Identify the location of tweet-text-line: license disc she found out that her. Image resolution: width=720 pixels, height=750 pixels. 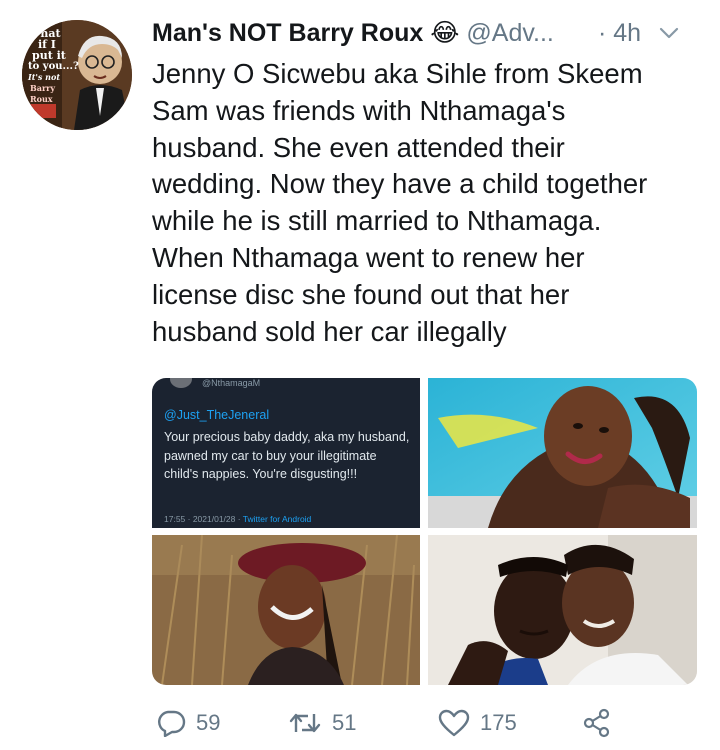
(361, 294).